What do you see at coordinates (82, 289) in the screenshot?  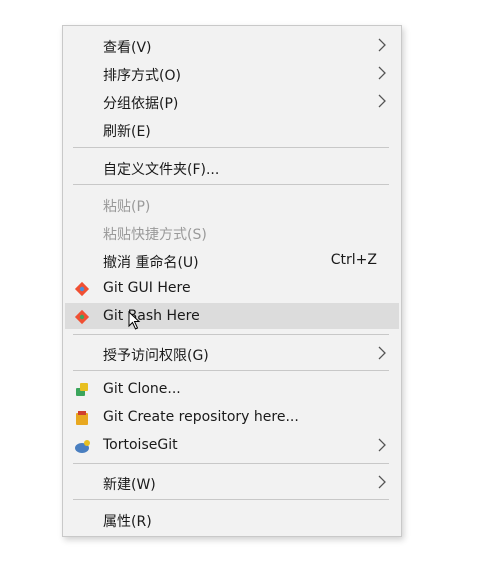 I see `git-gui-icon` at bounding box center [82, 289].